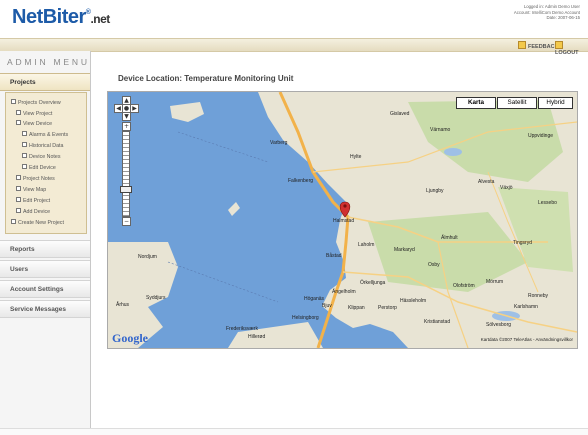  Describe the element at coordinates (257, 337) in the screenshot. I see `place-label: Hillerød` at that location.